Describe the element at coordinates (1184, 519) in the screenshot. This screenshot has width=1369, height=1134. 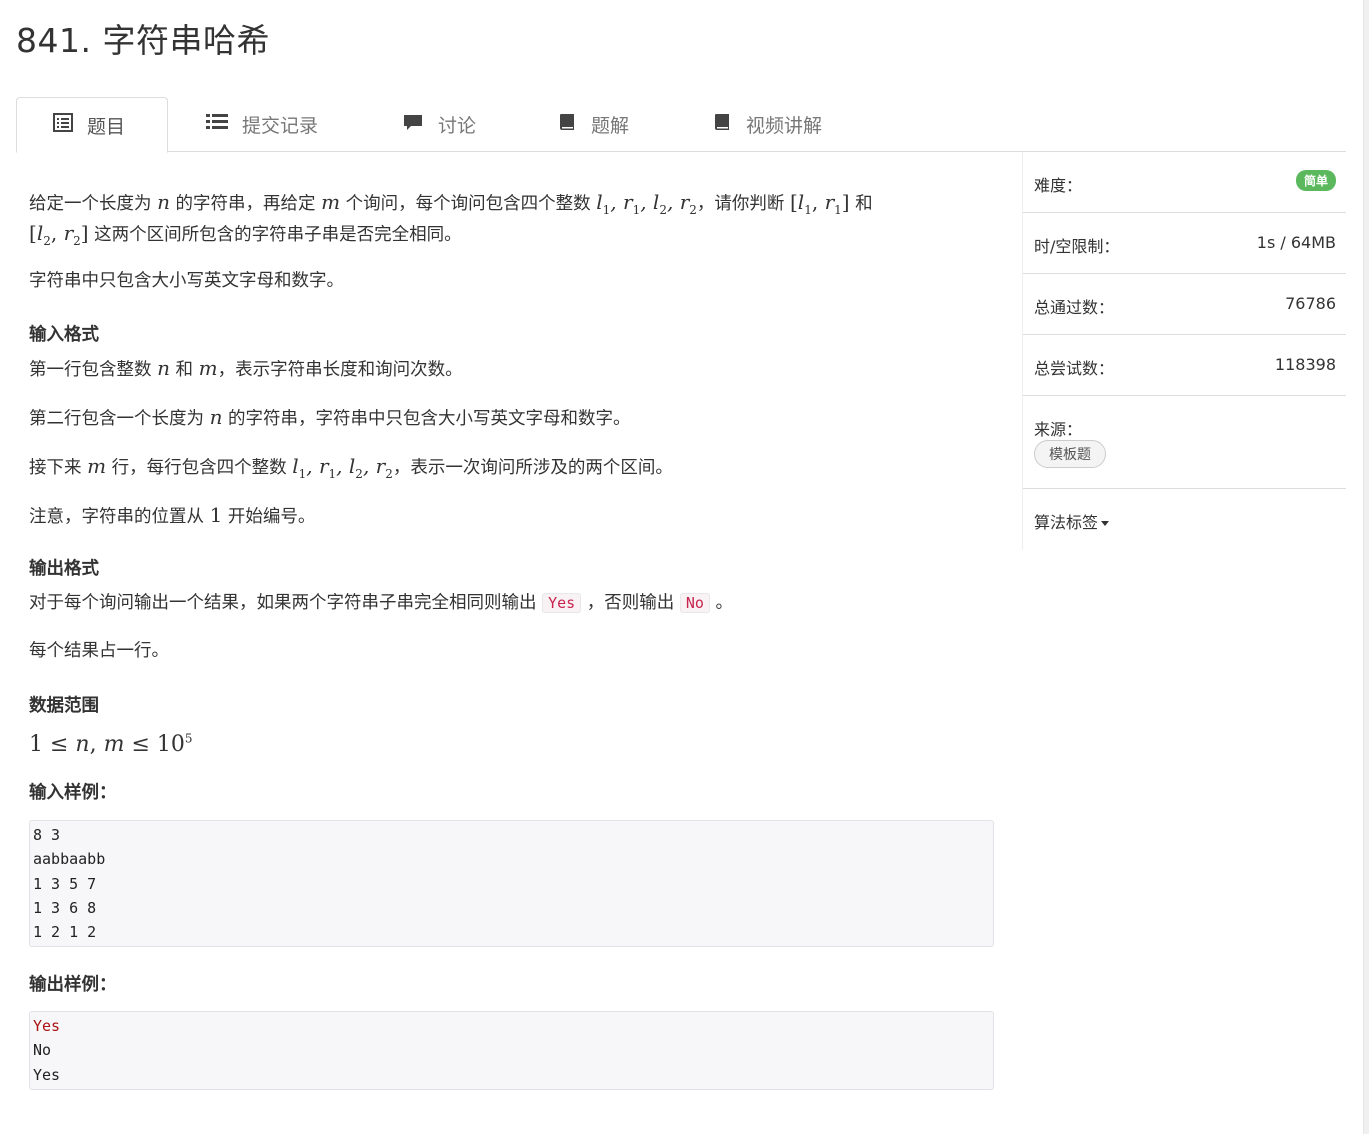
I see `algo-tags-row: 算法标签` at that location.